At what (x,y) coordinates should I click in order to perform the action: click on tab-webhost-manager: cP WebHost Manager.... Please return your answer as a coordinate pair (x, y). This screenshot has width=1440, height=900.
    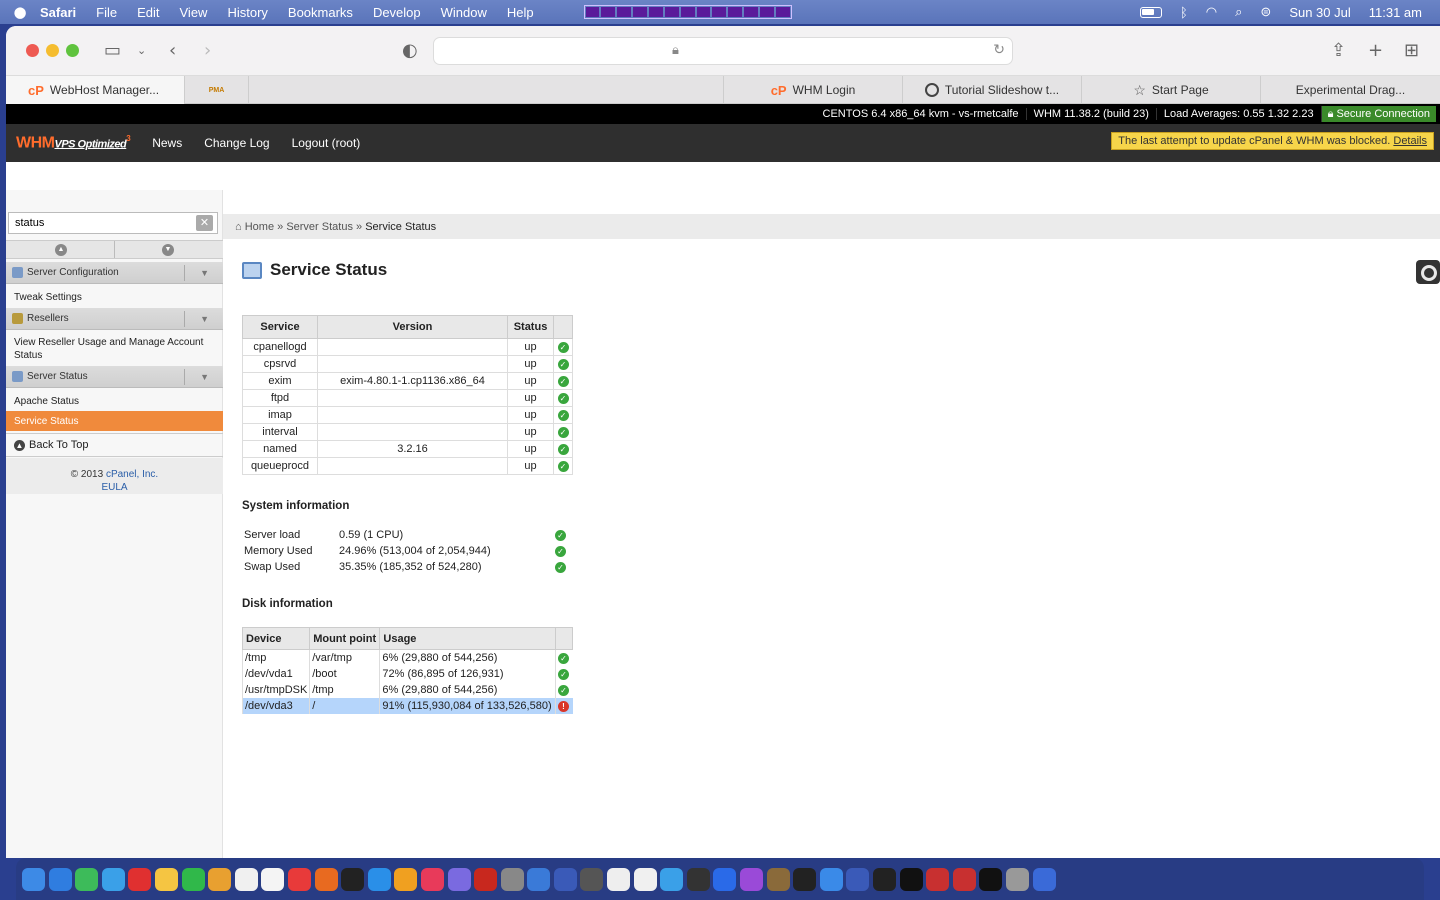
    Looking at the image, I should click on (95, 90).